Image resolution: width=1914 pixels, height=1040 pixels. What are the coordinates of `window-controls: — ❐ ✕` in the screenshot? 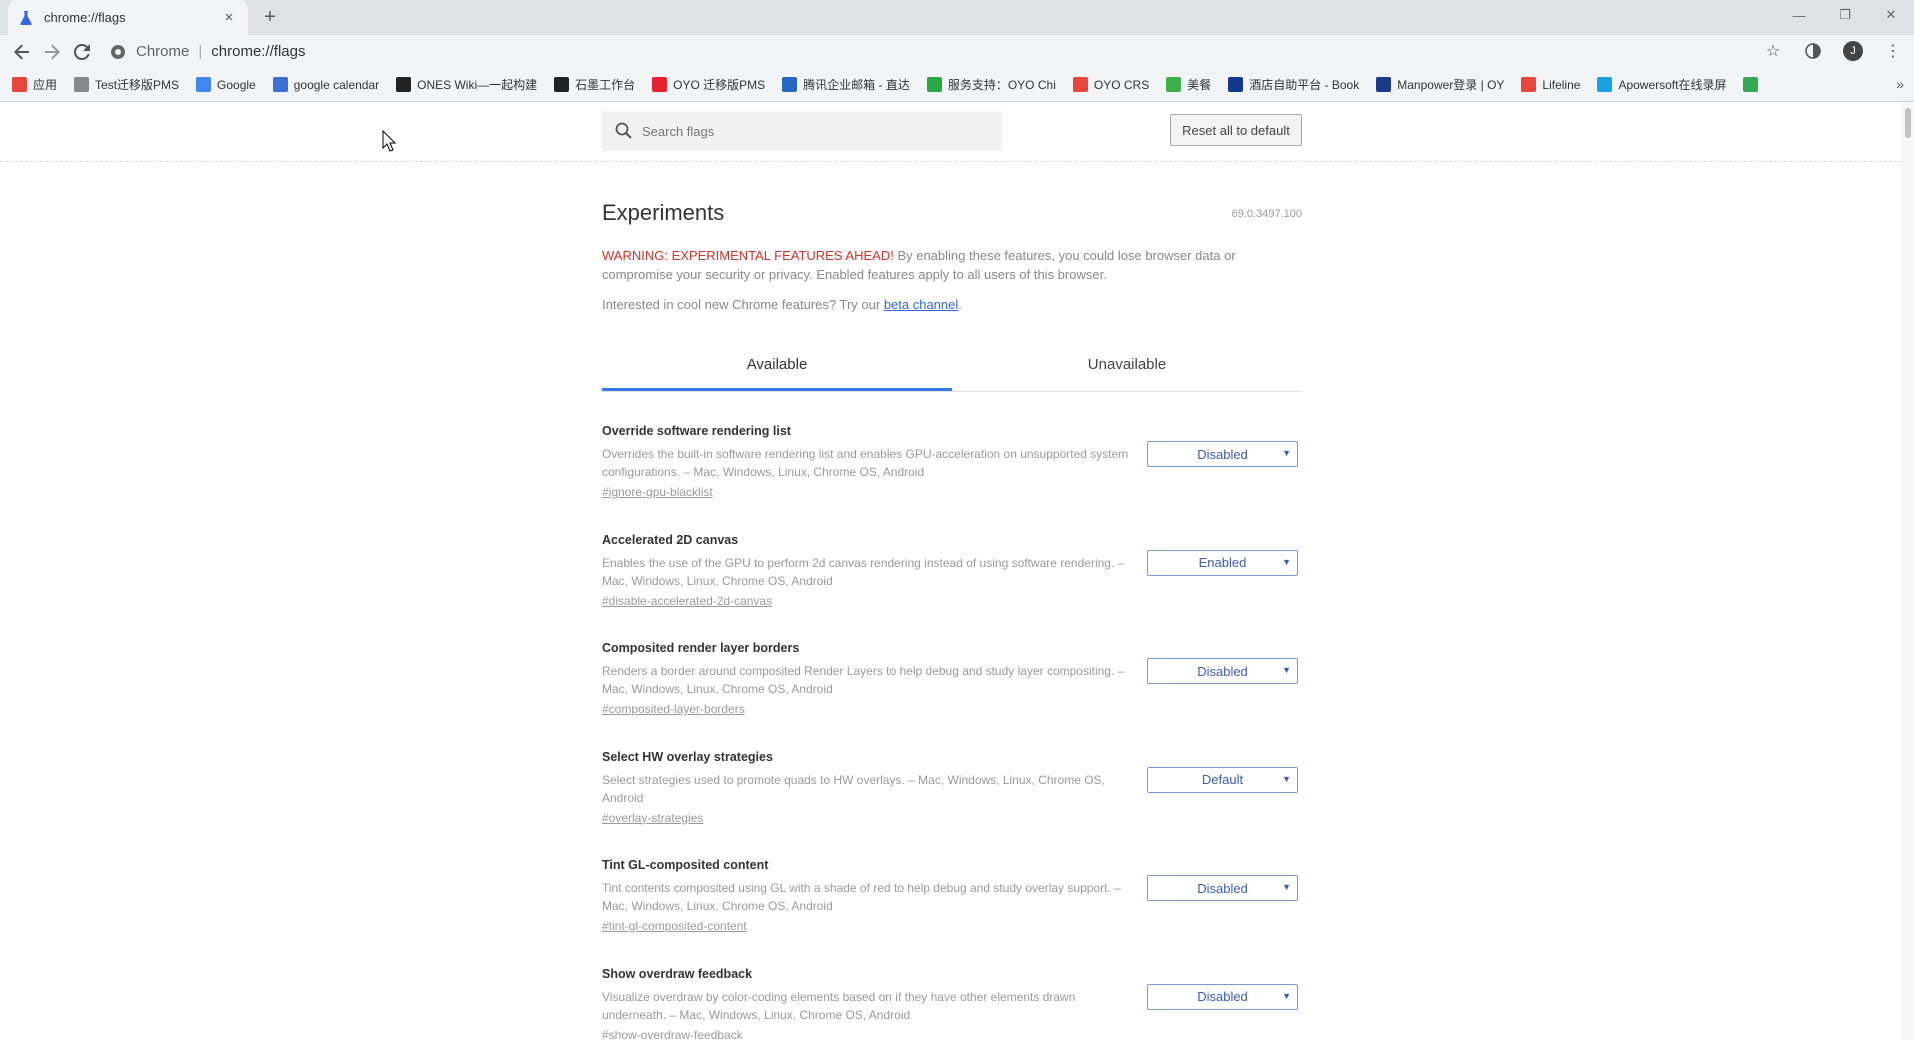 It's located at (1845, 15).